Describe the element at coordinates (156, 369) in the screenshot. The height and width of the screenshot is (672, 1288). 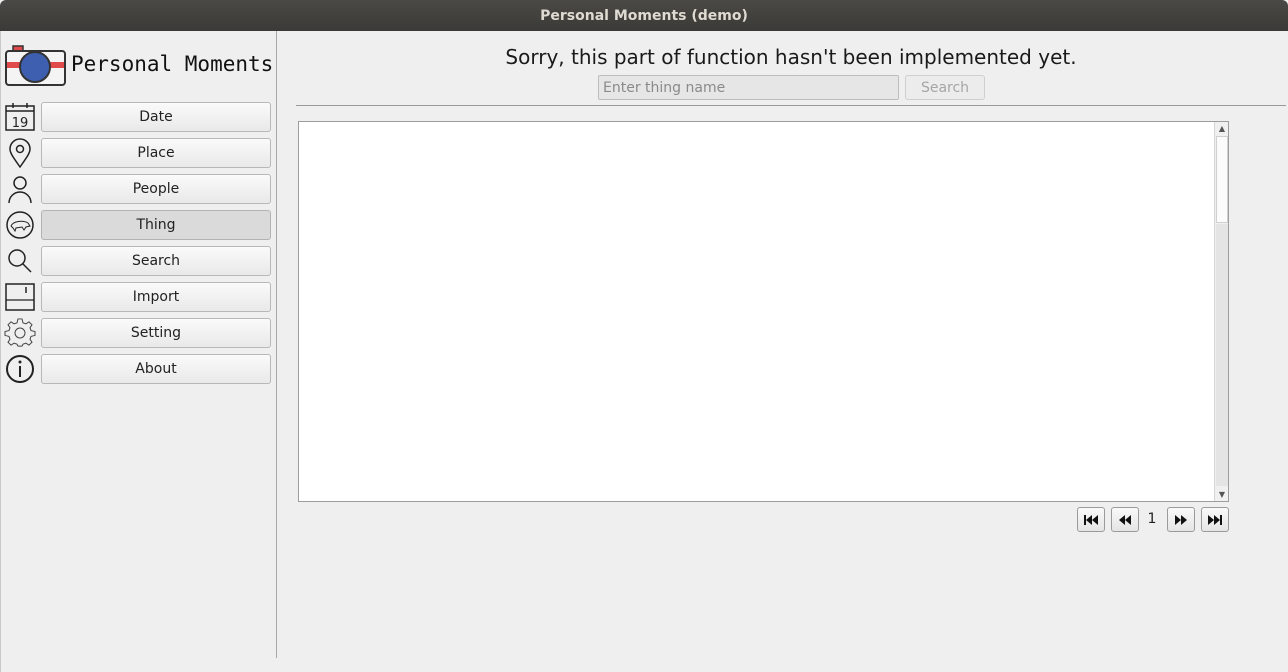
I see `nav-button-about: About` at that location.